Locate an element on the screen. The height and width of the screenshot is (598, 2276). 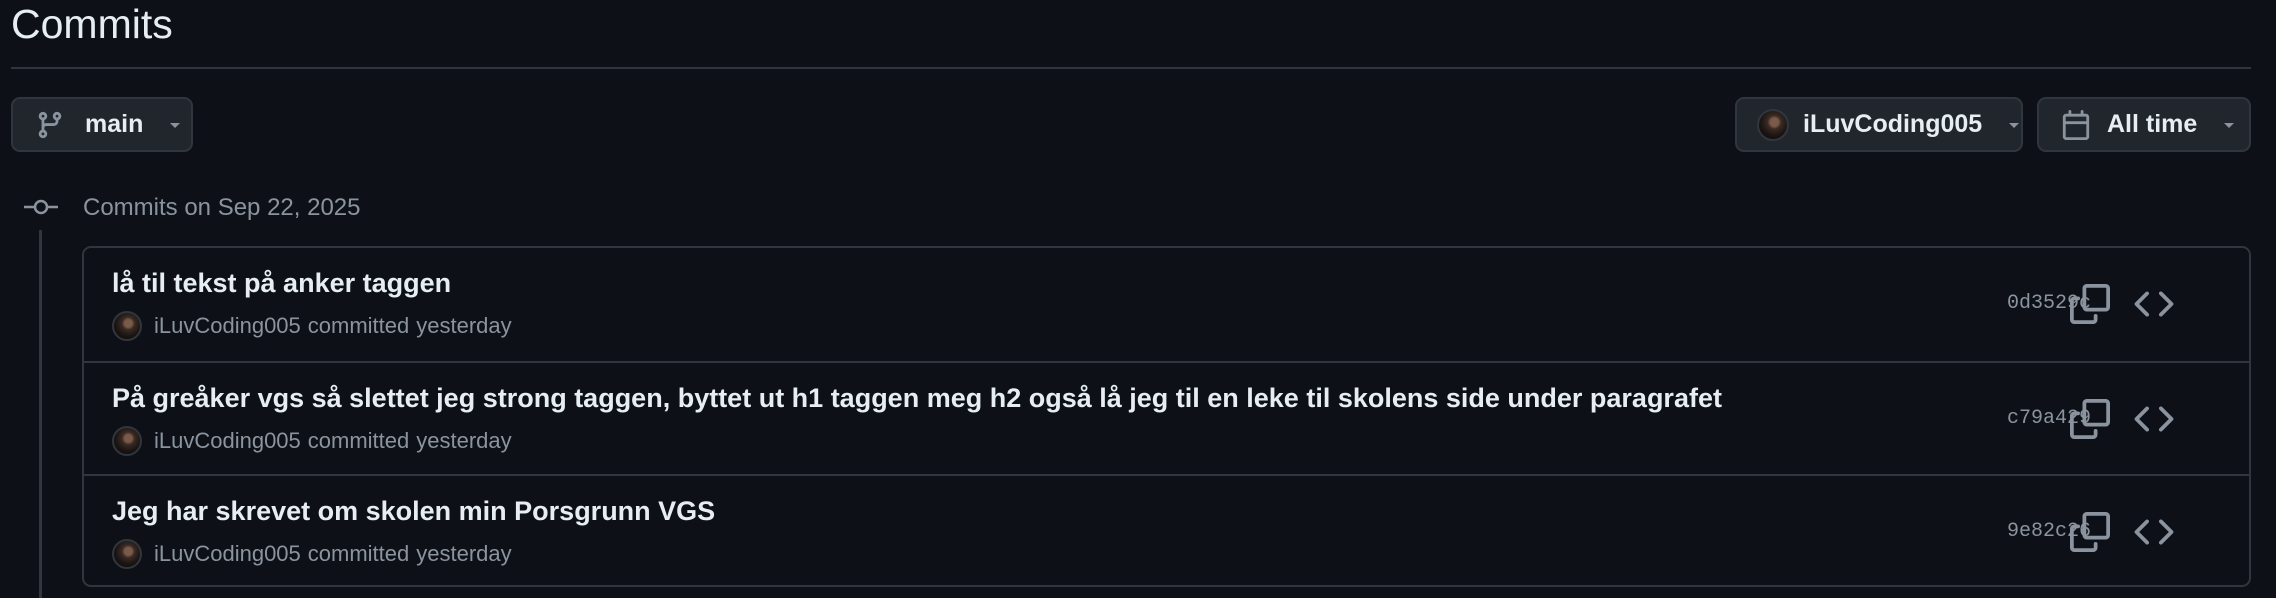
timeline-line is located at coordinates (40, 414).